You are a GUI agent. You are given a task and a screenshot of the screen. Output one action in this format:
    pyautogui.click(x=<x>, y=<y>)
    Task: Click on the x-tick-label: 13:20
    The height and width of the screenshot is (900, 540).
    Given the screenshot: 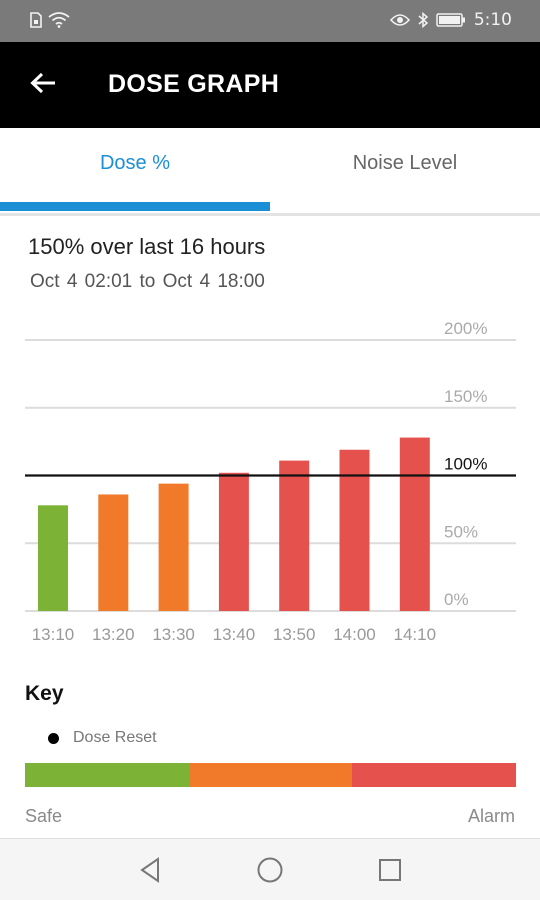 What is the action you would take?
    pyautogui.click(x=113, y=634)
    